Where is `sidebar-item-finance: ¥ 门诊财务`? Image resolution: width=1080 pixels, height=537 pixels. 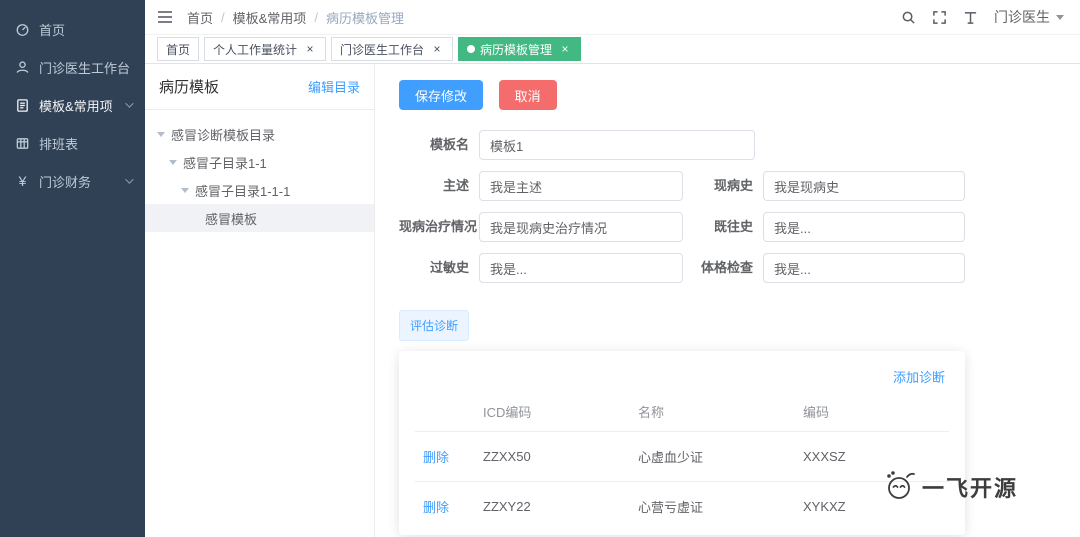 sidebar-item-finance: ¥ 门诊财务 is located at coordinates (72, 181).